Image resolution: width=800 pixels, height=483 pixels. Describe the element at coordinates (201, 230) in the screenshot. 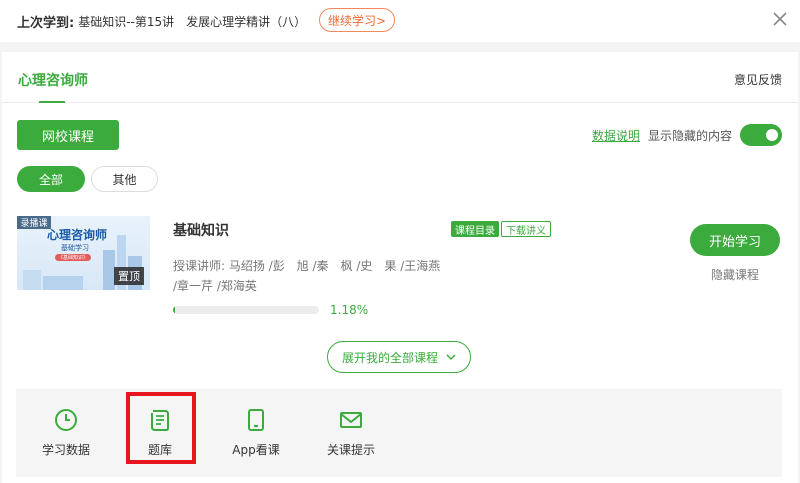

I see `course-title: 基础知识` at that location.